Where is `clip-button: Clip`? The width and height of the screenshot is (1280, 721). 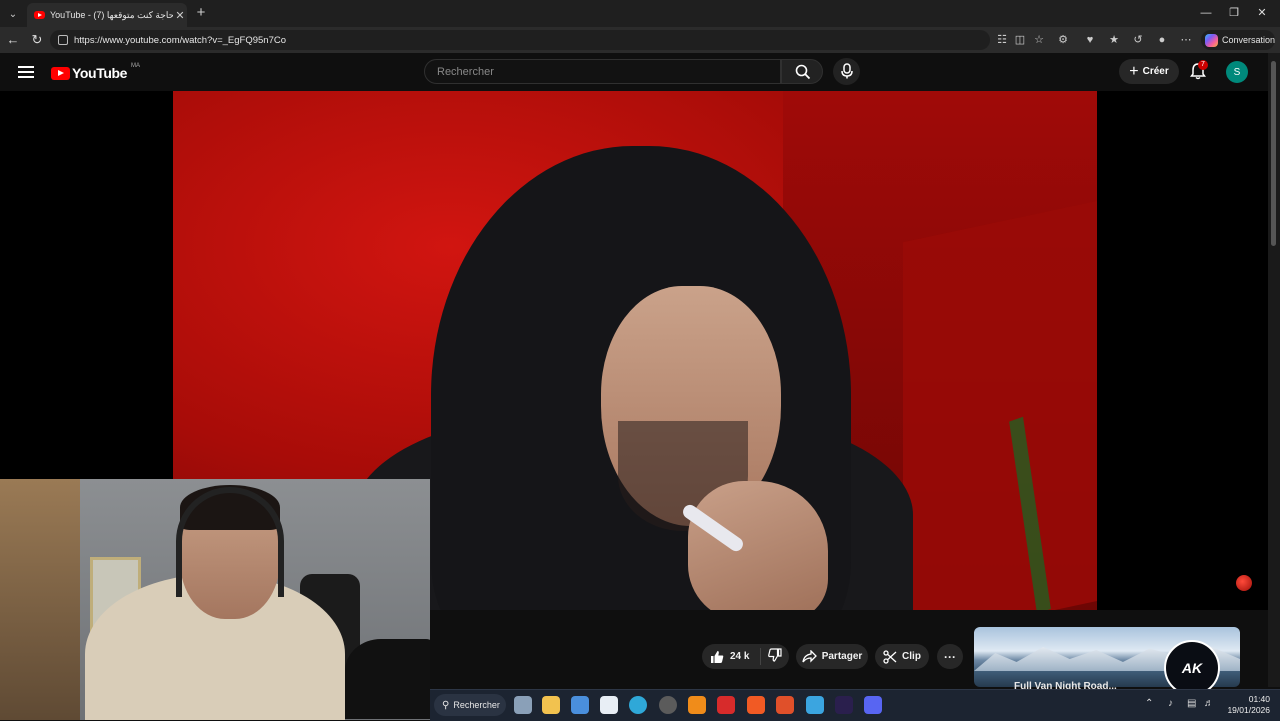 clip-button: Clip is located at coordinates (902, 656).